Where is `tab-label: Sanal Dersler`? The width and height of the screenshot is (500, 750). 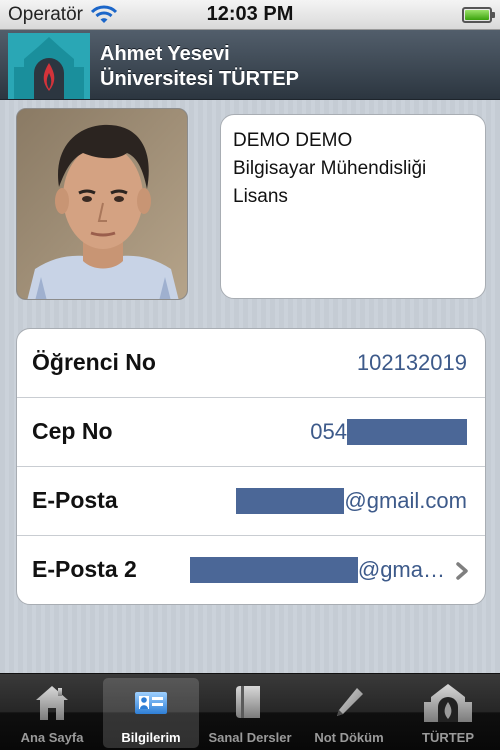
tab-label: Sanal Dersler is located at coordinates (250, 737).